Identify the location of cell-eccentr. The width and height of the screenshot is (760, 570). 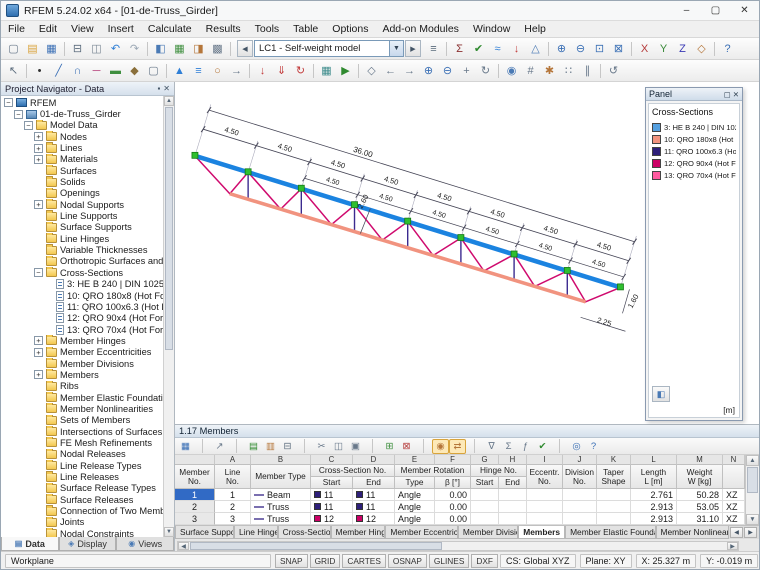
(545, 495).